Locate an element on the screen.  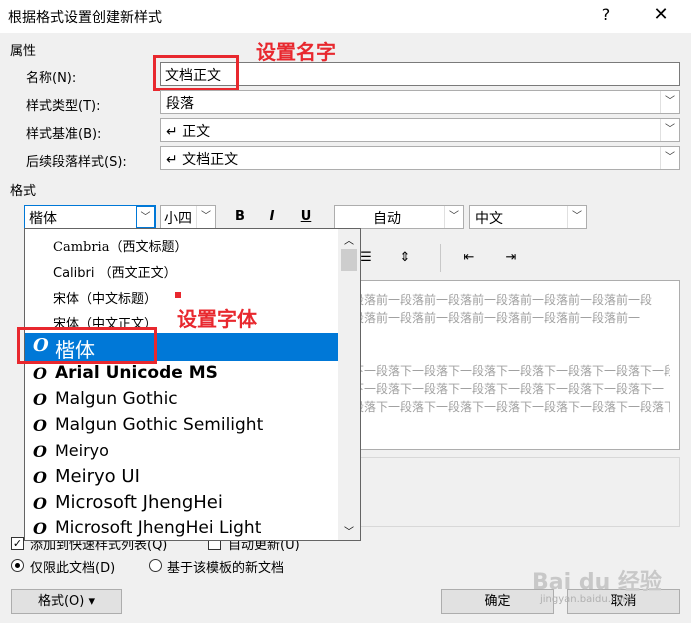
style-base-value: ↵ 正文 is located at coordinates (188, 132).